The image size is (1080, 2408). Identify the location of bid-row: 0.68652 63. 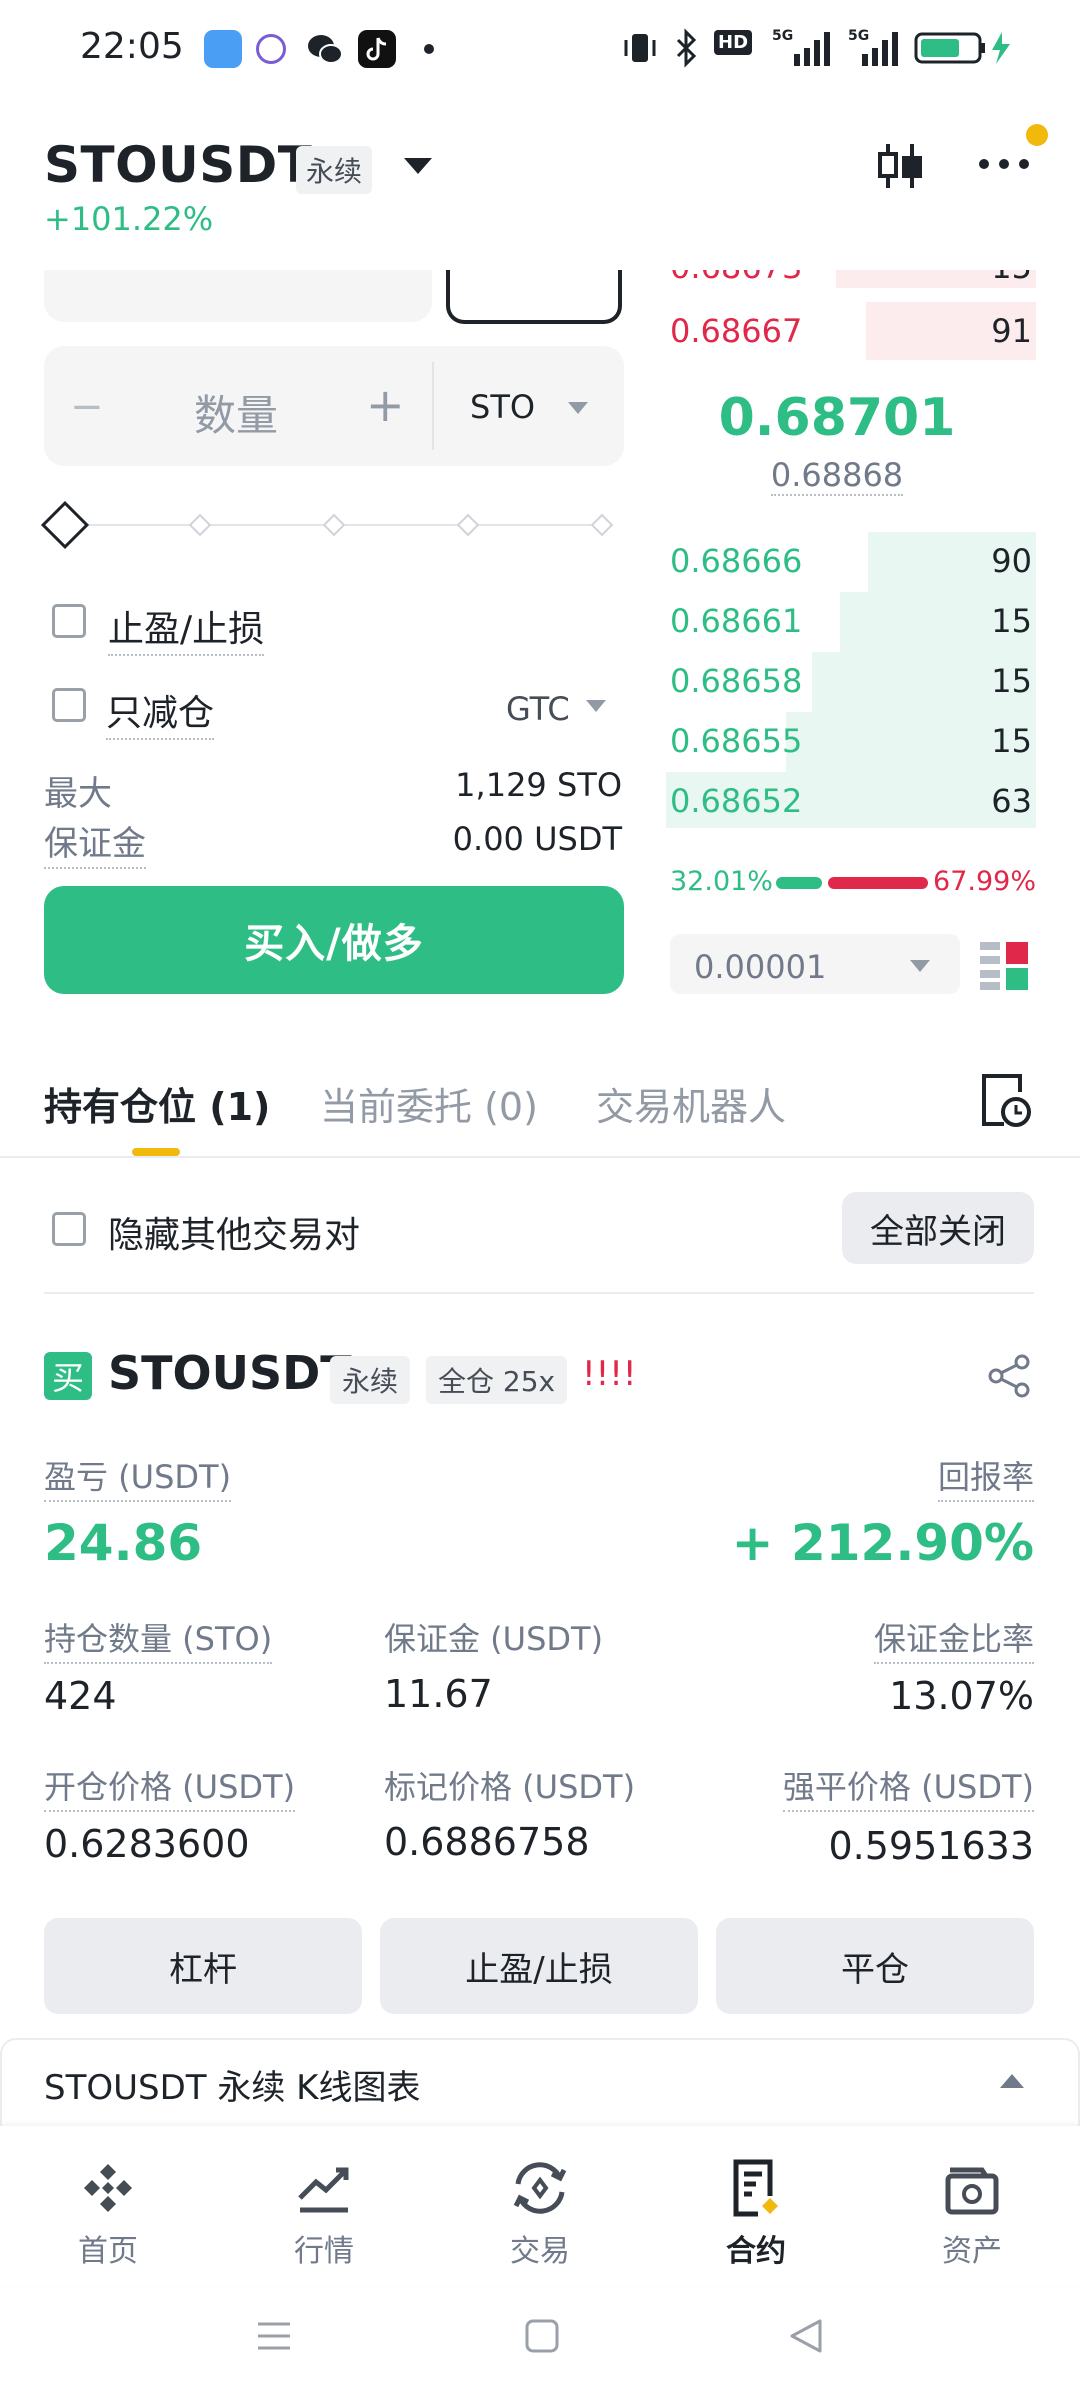
(851, 800).